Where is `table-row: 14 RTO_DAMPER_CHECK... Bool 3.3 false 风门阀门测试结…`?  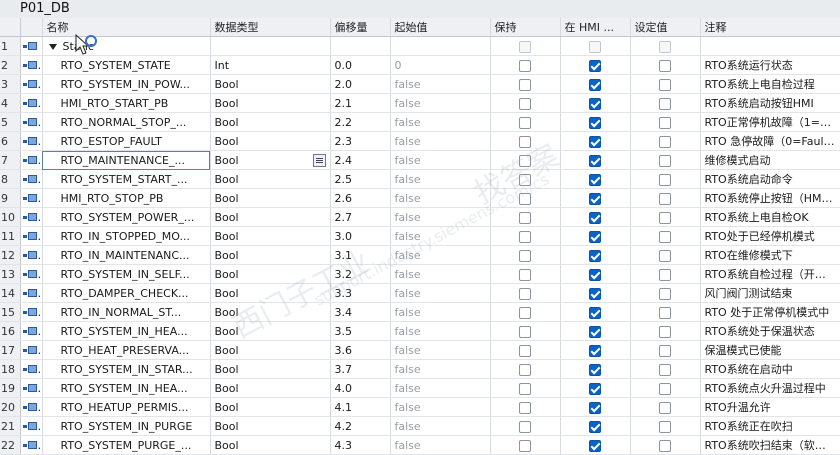 table-row: 14 RTO_DAMPER_CHECK... Bool 3.3 false 风门阀门测试结… is located at coordinates (420, 293).